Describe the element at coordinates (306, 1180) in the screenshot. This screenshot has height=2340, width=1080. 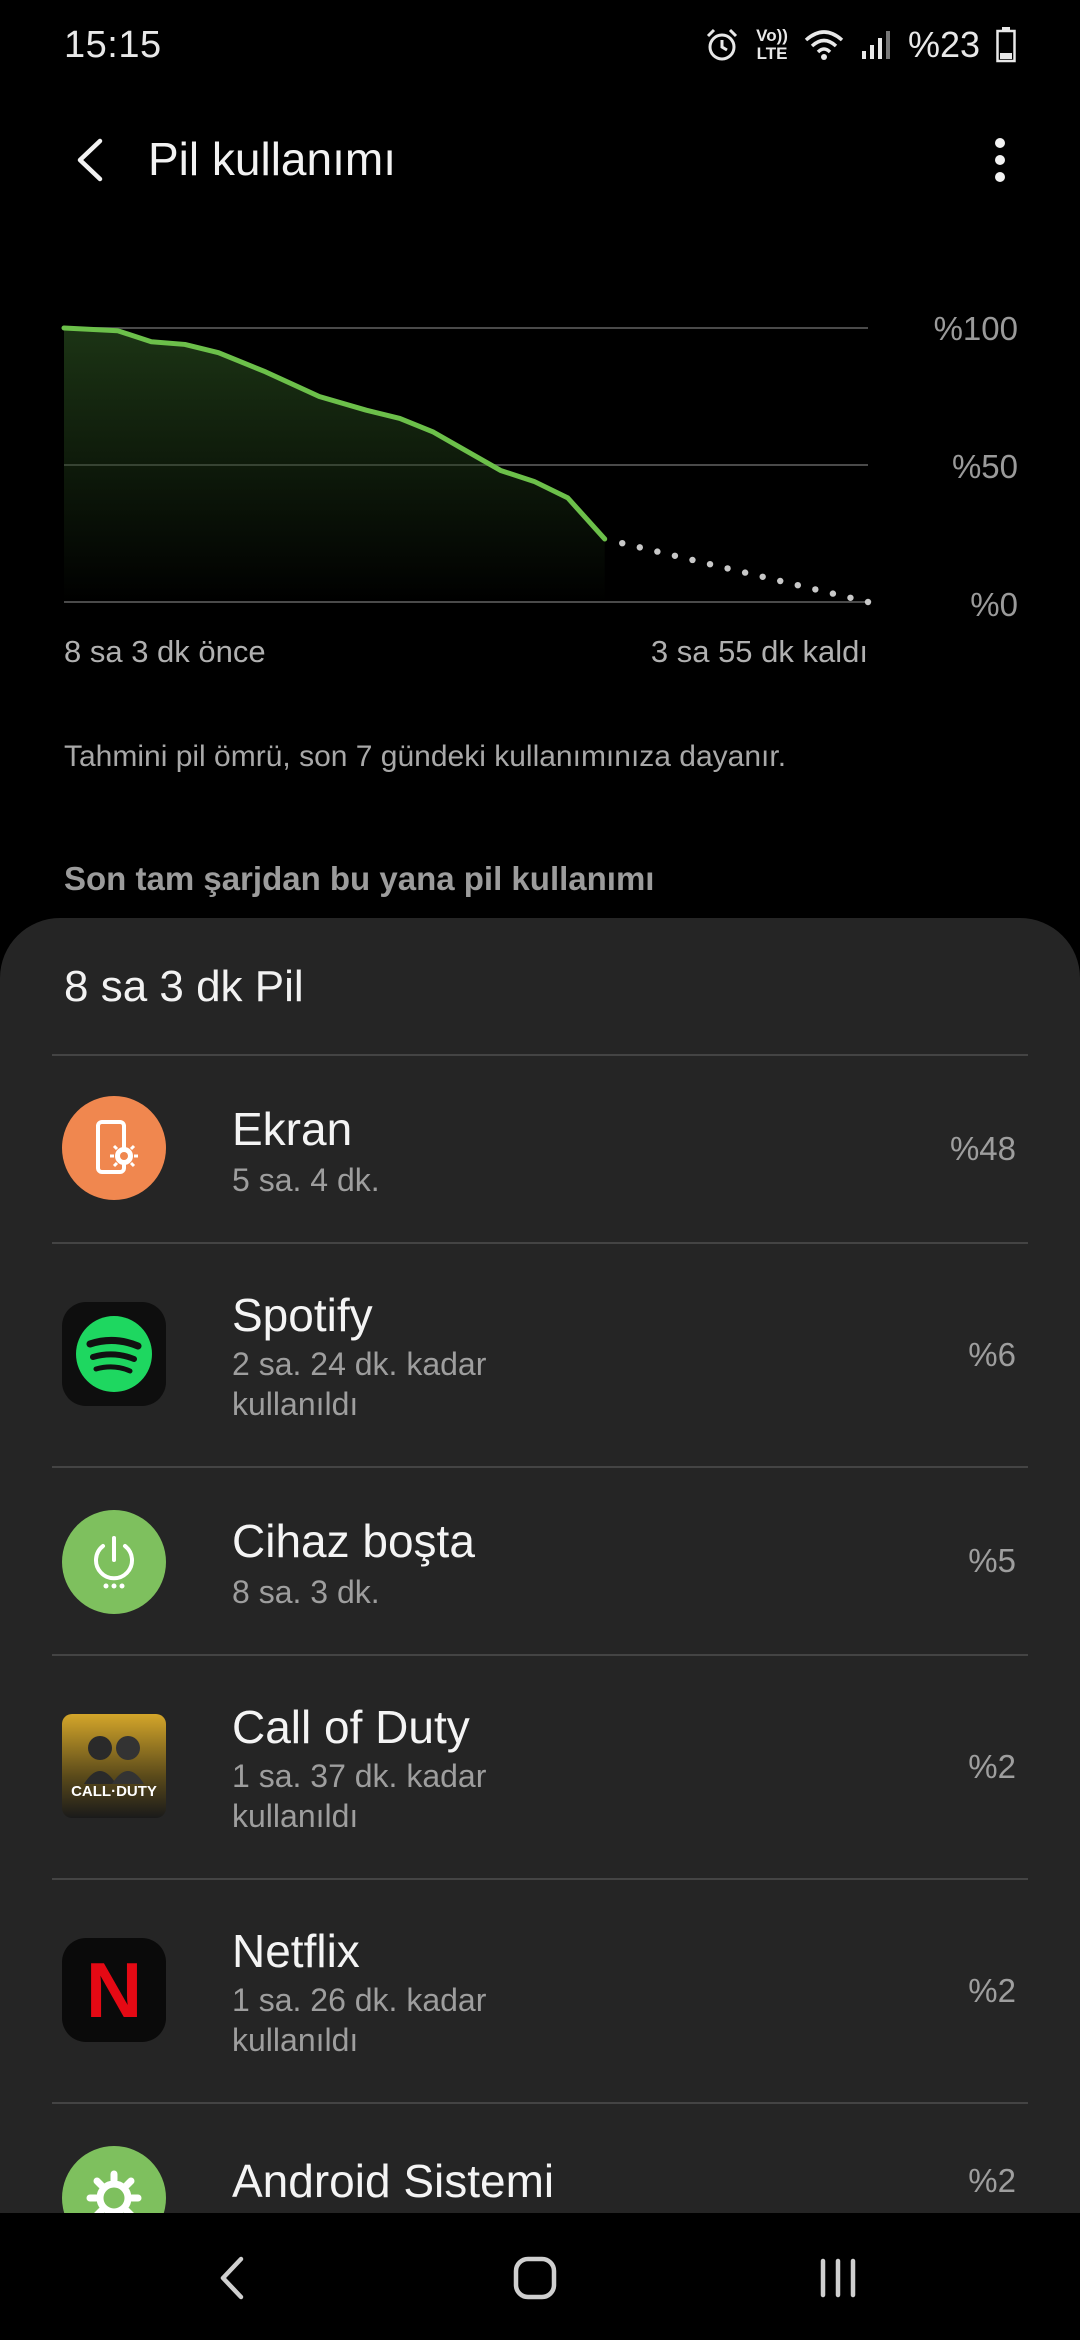
I see `row-subtitle: 5 sa. 4 dk.` at that location.